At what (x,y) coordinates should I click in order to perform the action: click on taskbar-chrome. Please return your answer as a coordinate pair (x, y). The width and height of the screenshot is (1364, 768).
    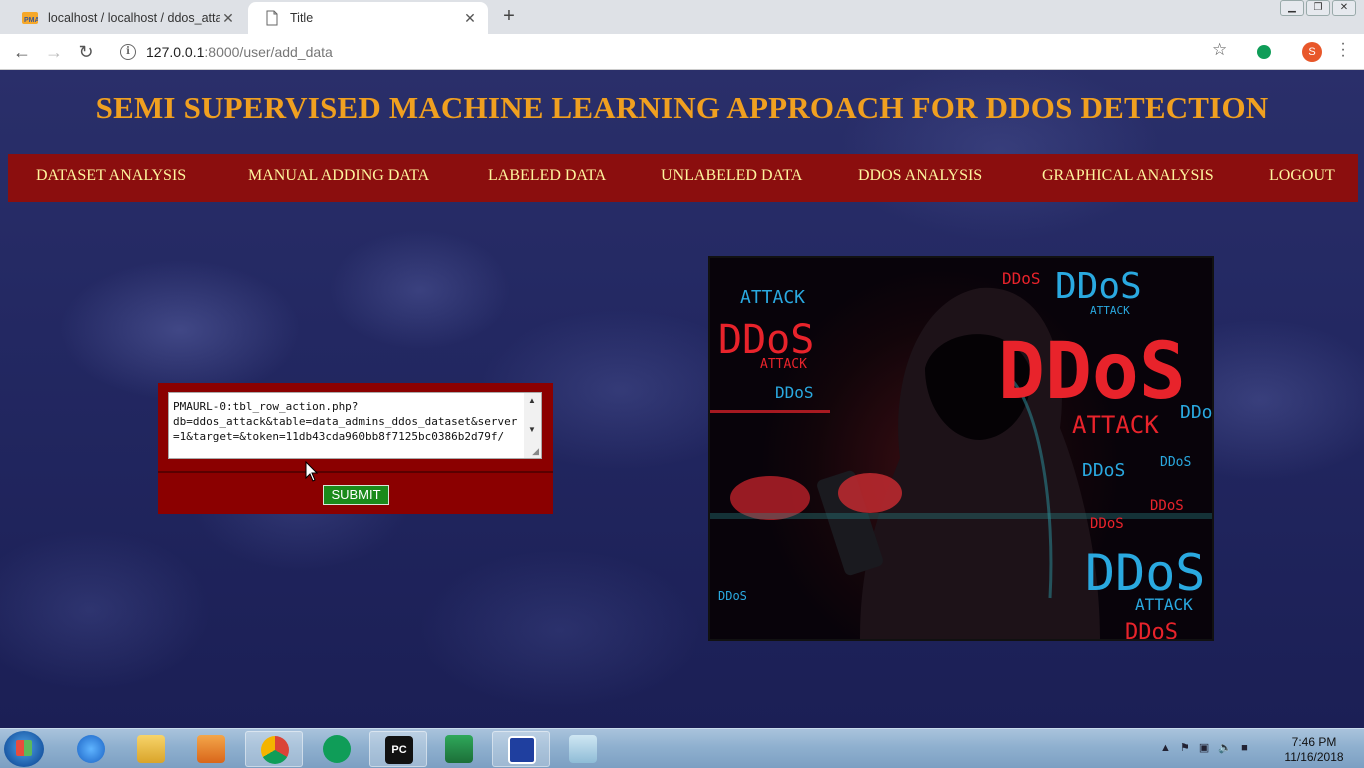
    Looking at the image, I should click on (274, 749).